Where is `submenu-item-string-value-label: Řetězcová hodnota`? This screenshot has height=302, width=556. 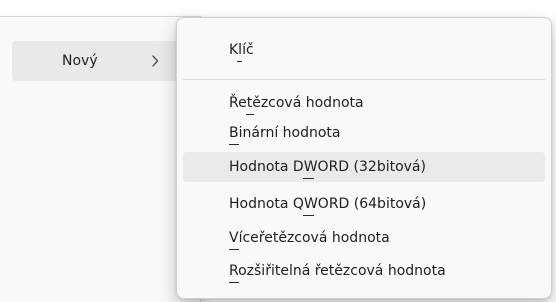 submenu-item-string-value-label: Řetězcová hodnota is located at coordinates (296, 103).